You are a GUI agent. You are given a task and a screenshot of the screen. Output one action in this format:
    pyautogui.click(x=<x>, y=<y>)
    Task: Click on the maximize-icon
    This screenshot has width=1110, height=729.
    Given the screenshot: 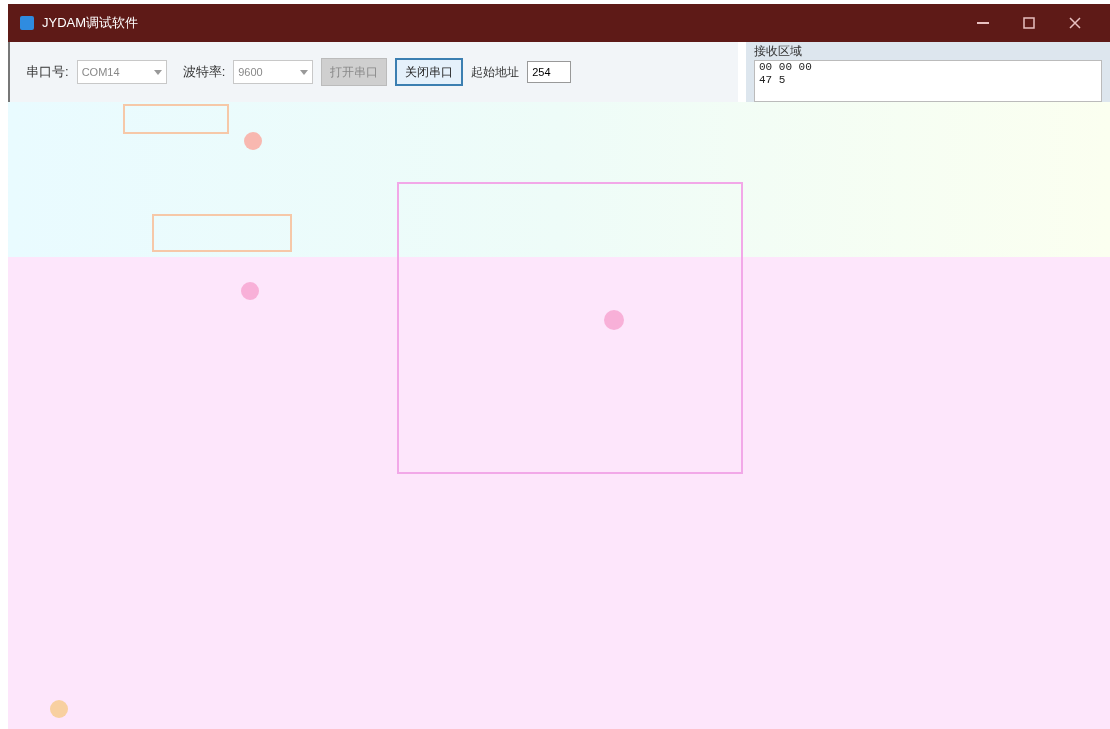 What is the action you would take?
    pyautogui.click(x=1029, y=23)
    